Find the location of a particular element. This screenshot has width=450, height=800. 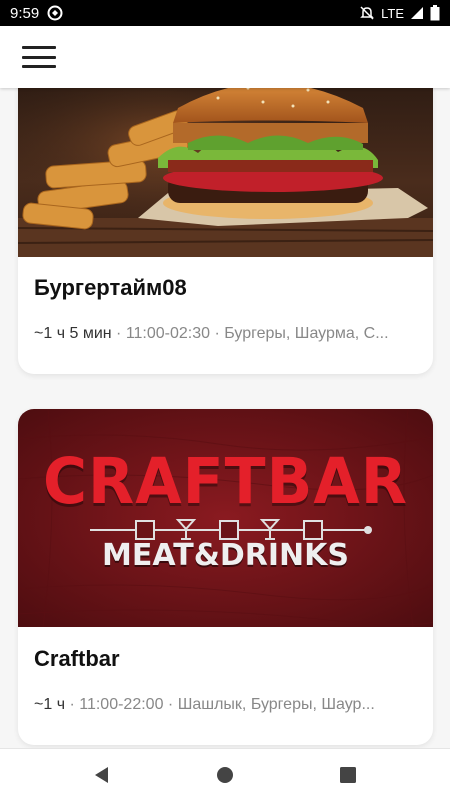

status-time: 9:59 is located at coordinates (25, 13).